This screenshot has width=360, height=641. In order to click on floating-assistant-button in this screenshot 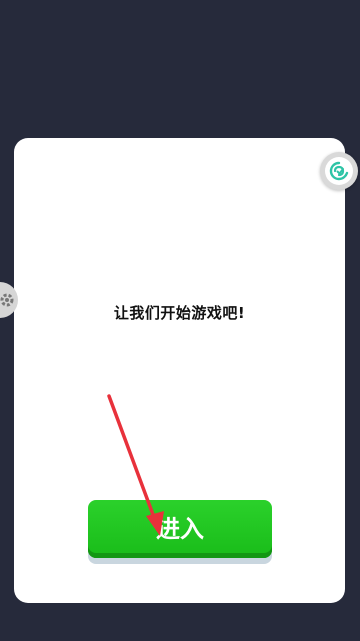, I will do `click(339, 171)`.